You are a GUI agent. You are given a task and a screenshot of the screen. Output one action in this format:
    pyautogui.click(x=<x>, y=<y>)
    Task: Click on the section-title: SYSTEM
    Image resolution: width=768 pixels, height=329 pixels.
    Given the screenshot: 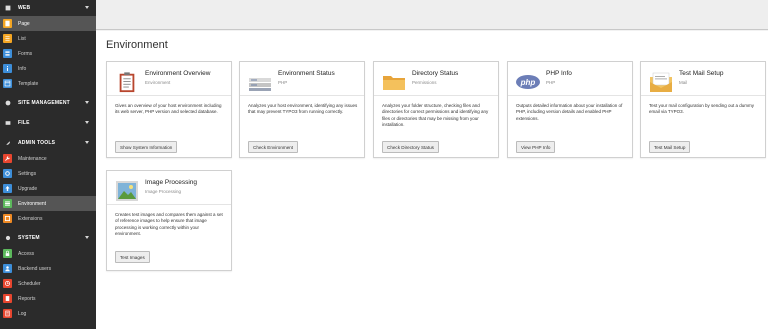 What is the action you would take?
    pyautogui.click(x=29, y=238)
    